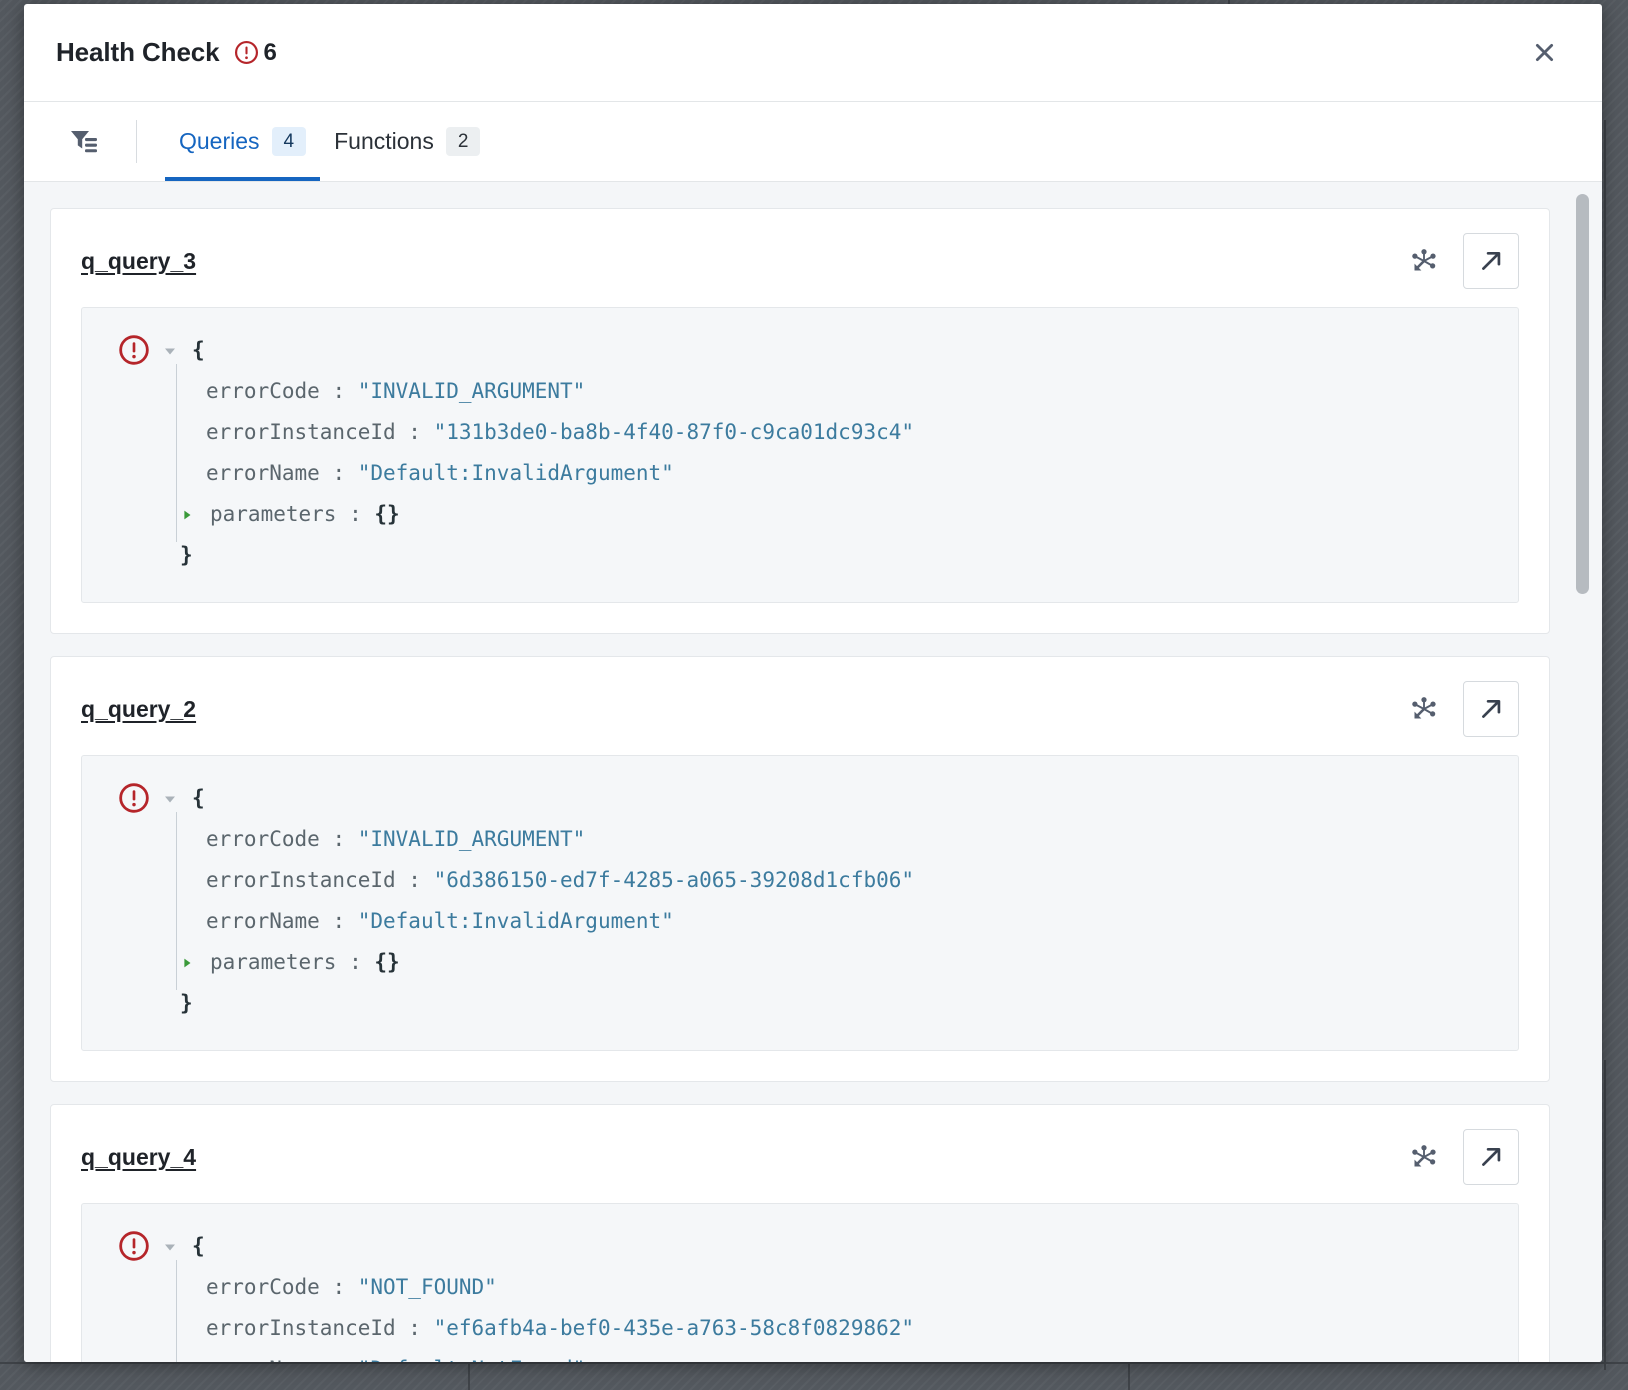 This screenshot has width=1628, height=1390. What do you see at coordinates (828, 391) in the screenshot?
I see `json-row: errorCode : "INVALID_ARGUMENT"` at bounding box center [828, 391].